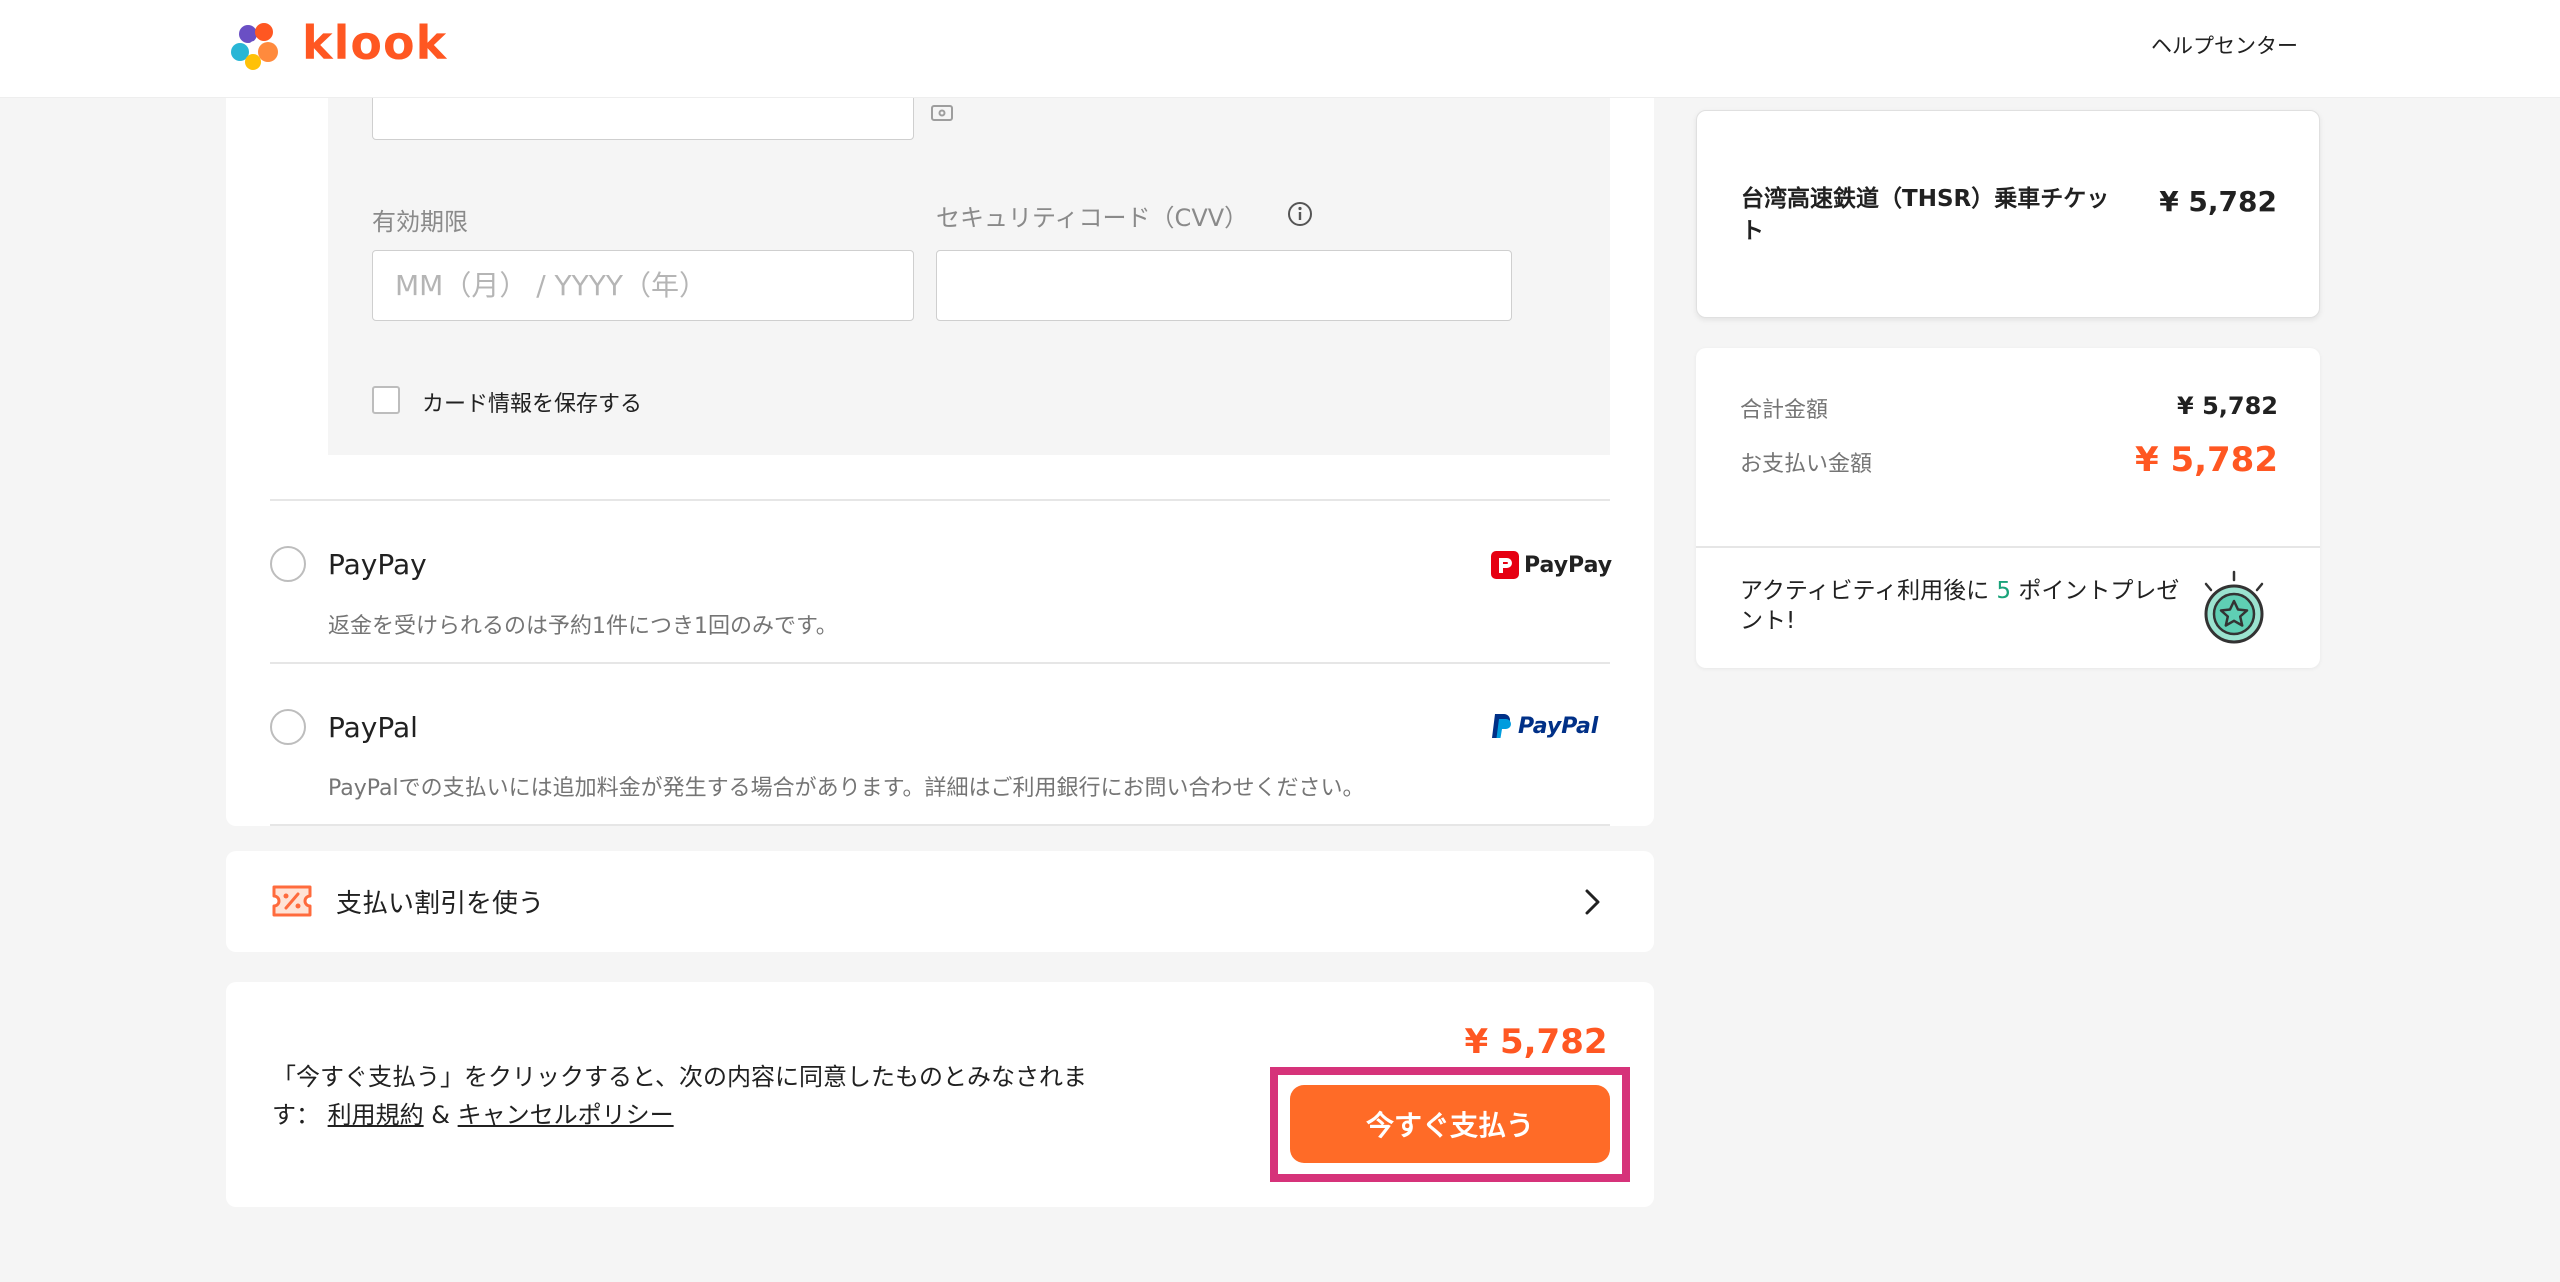 This screenshot has width=2560, height=1282. I want to click on paypay-logo-text: PayPay, so click(1568, 565).